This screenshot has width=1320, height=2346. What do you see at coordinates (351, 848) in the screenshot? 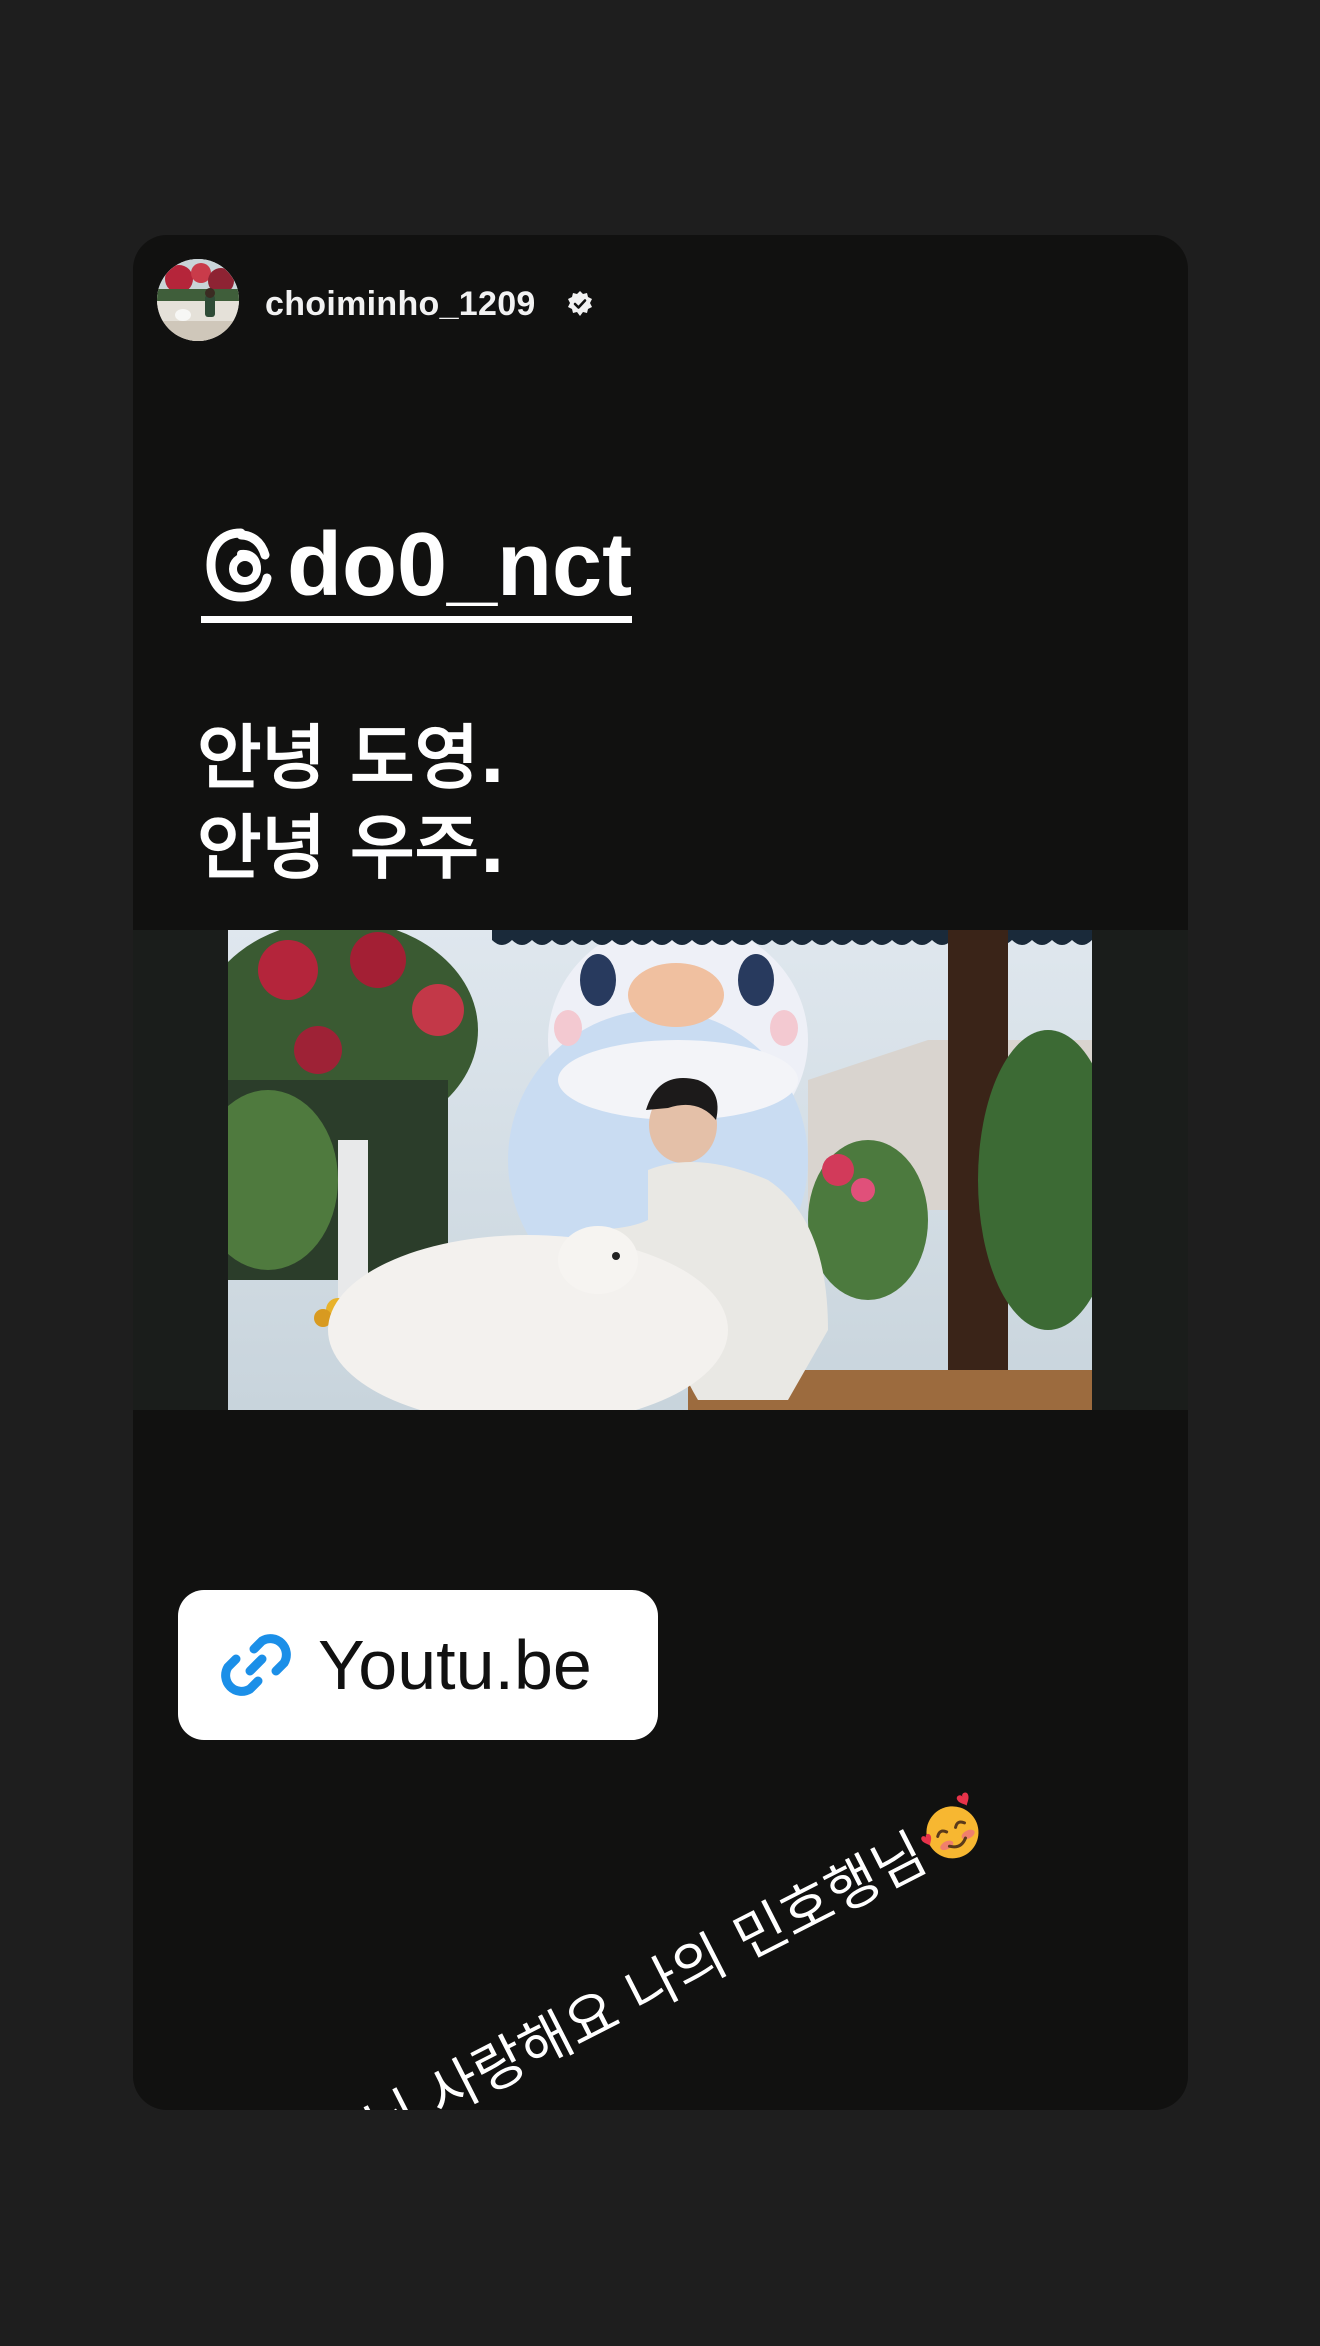
I see `greeting-line-2: 안녕 우주.` at bounding box center [351, 848].